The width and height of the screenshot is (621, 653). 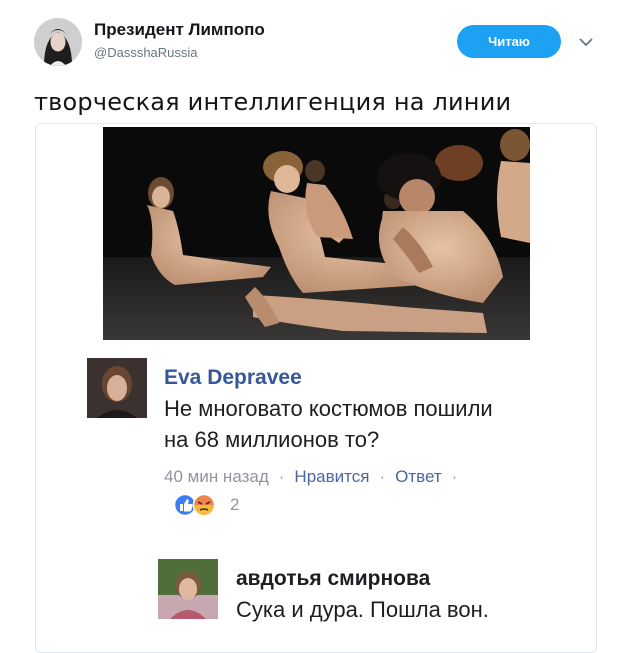 I want to click on tweet-text: творческая интеллигенция на линии, so click(x=273, y=102).